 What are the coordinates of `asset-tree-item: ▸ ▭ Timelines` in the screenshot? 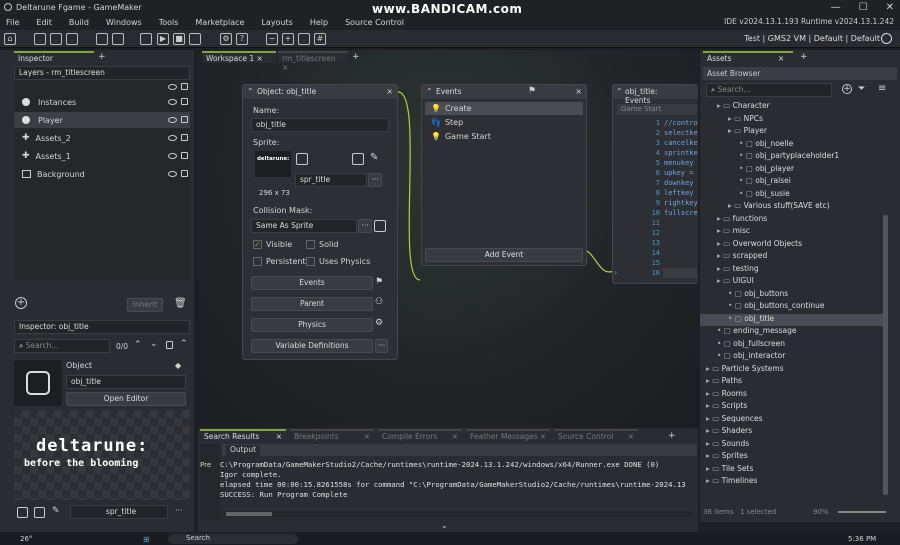 It's located at (791, 482).